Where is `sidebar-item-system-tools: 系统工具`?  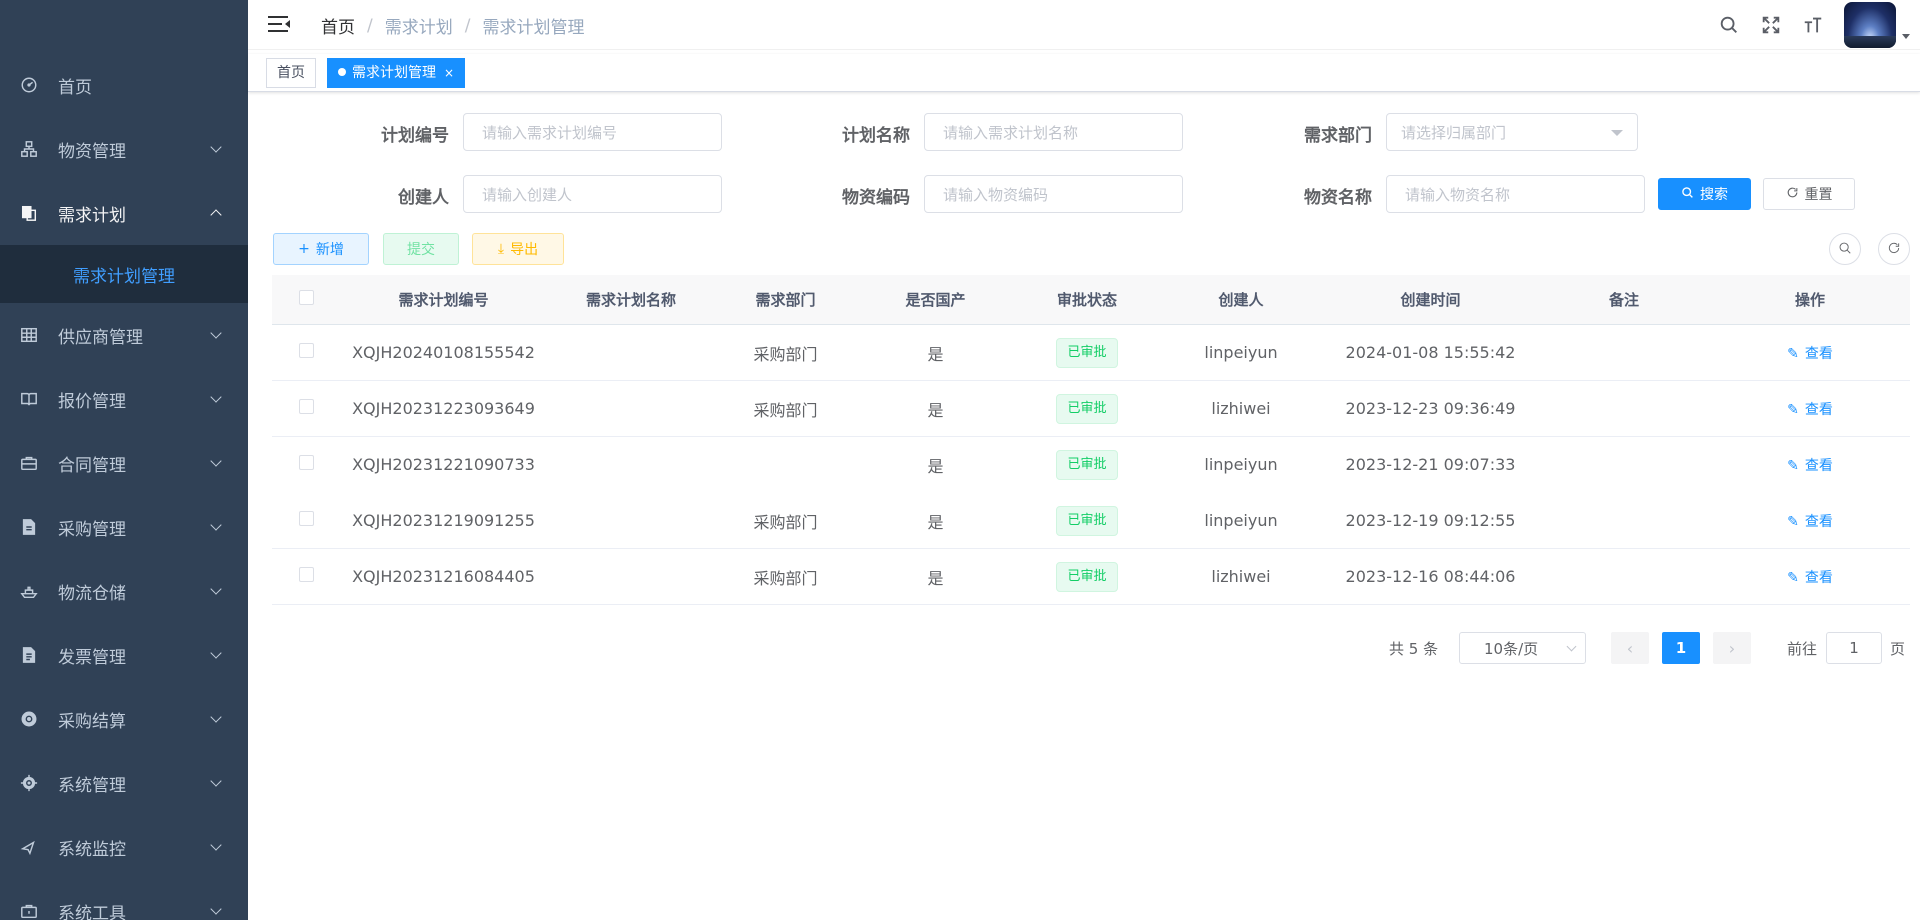 sidebar-item-system-tools: 系统工具 is located at coordinates (124, 899).